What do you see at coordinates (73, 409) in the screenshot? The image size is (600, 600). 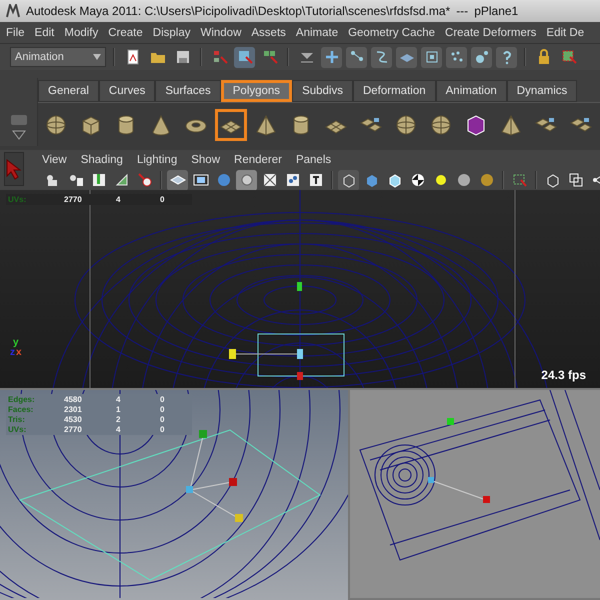 I see `hud-value: 2301` at bounding box center [73, 409].